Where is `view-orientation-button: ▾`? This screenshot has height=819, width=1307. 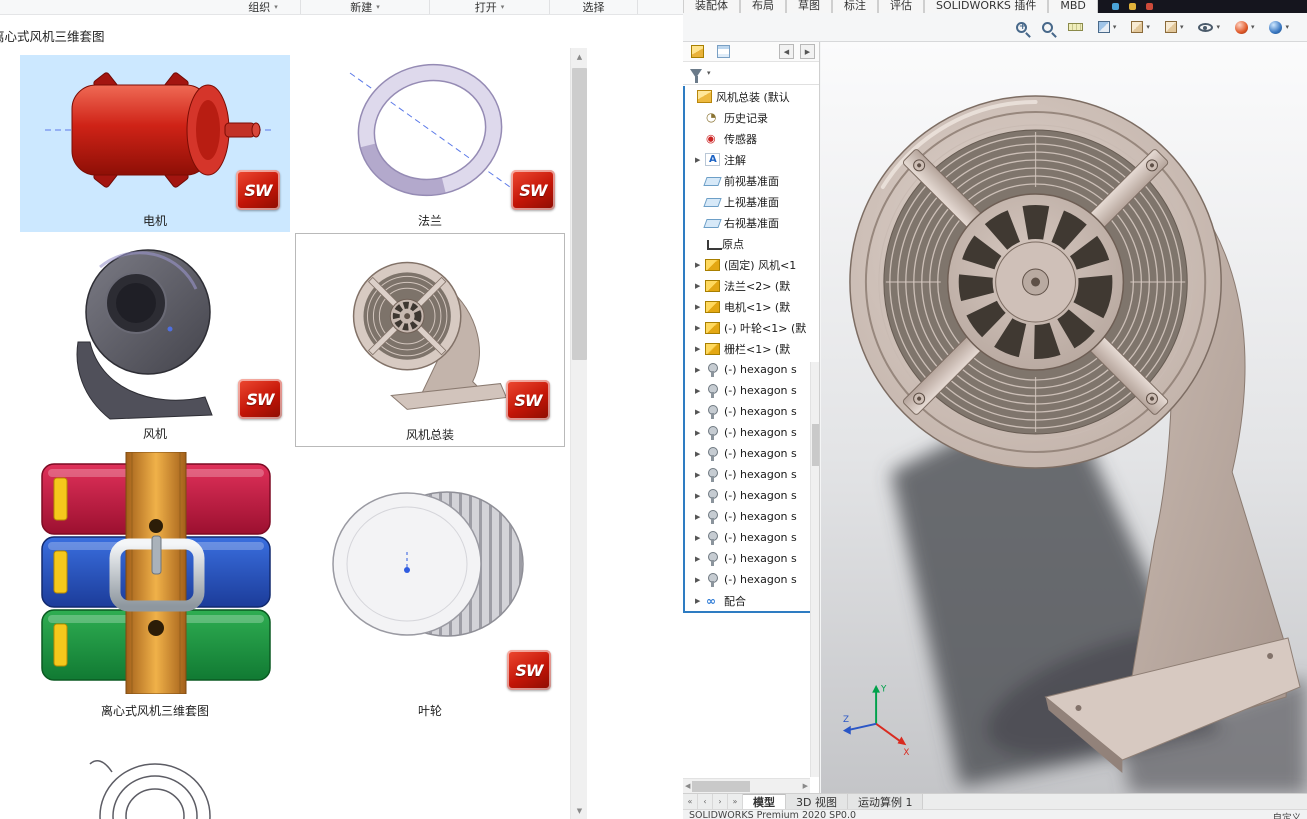
view-orientation-button: ▾ is located at coordinates (1140, 27).